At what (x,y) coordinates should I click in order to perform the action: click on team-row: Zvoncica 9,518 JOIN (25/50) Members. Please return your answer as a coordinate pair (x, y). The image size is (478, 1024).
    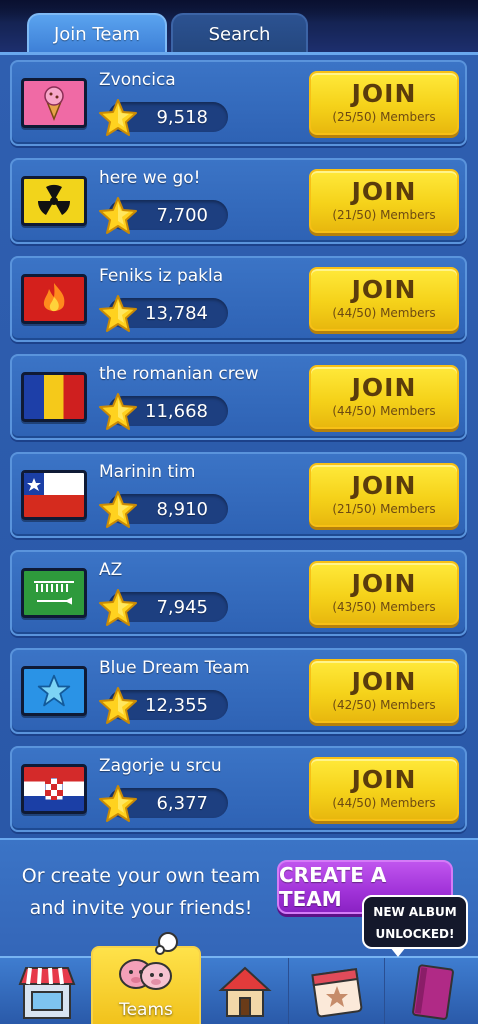
    Looking at the image, I should click on (238, 103).